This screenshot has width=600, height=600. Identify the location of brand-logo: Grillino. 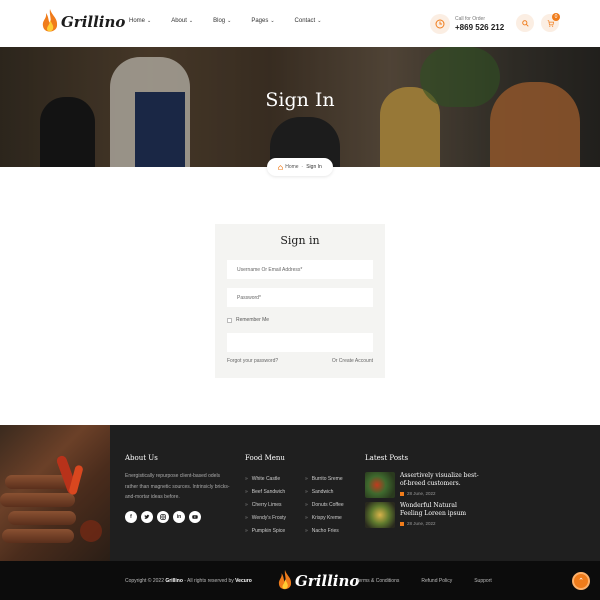
(82, 22).